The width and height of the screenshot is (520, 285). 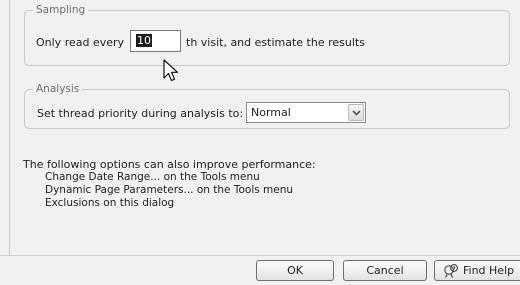 What do you see at coordinates (275, 42) in the screenshot?
I see `sample-rate-suffix: th visit, and estimate the results` at bounding box center [275, 42].